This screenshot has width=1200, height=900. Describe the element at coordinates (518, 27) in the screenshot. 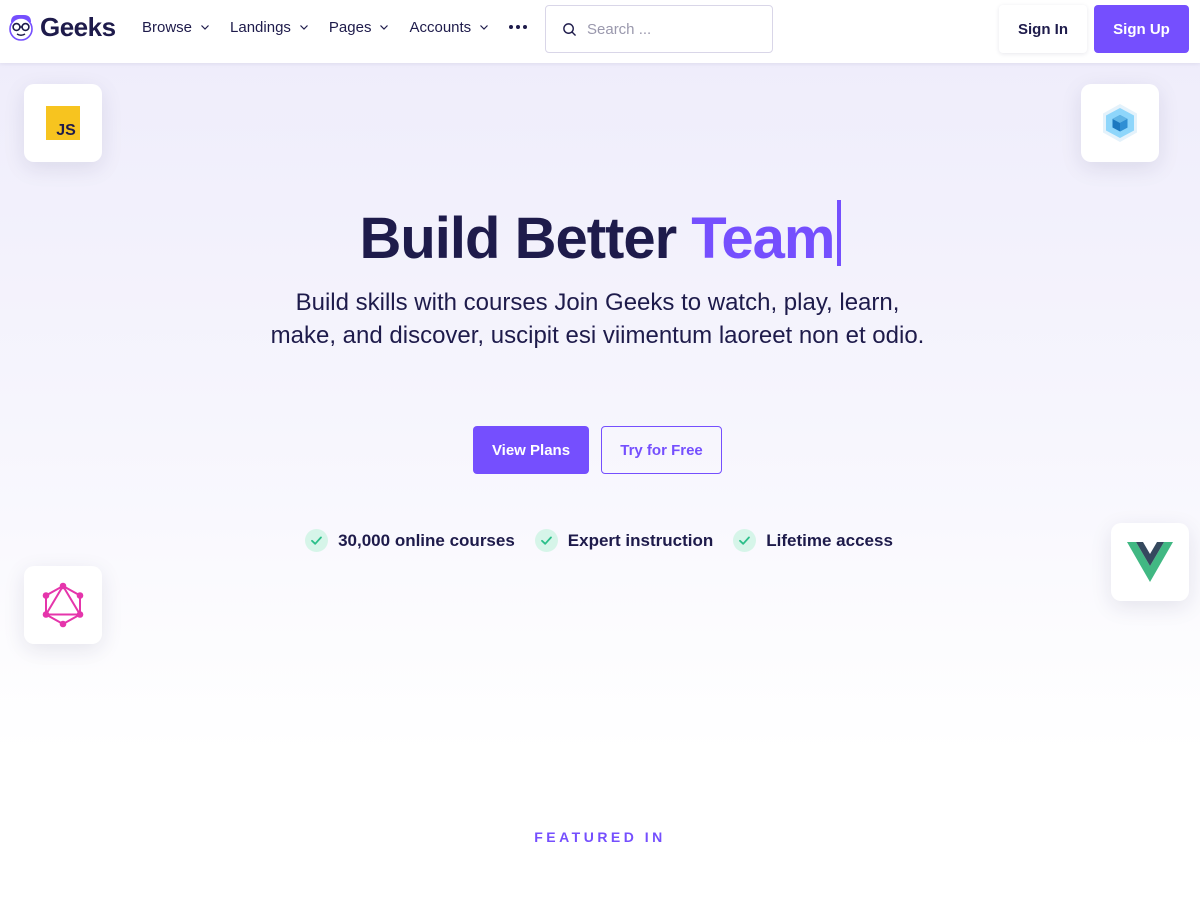

I see `more-menu-icon` at that location.